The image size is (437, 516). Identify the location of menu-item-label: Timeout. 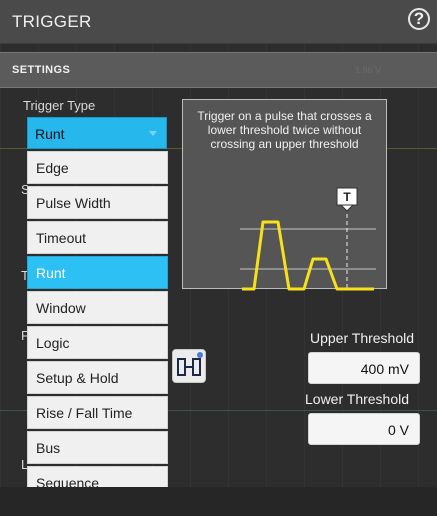
(61, 238).